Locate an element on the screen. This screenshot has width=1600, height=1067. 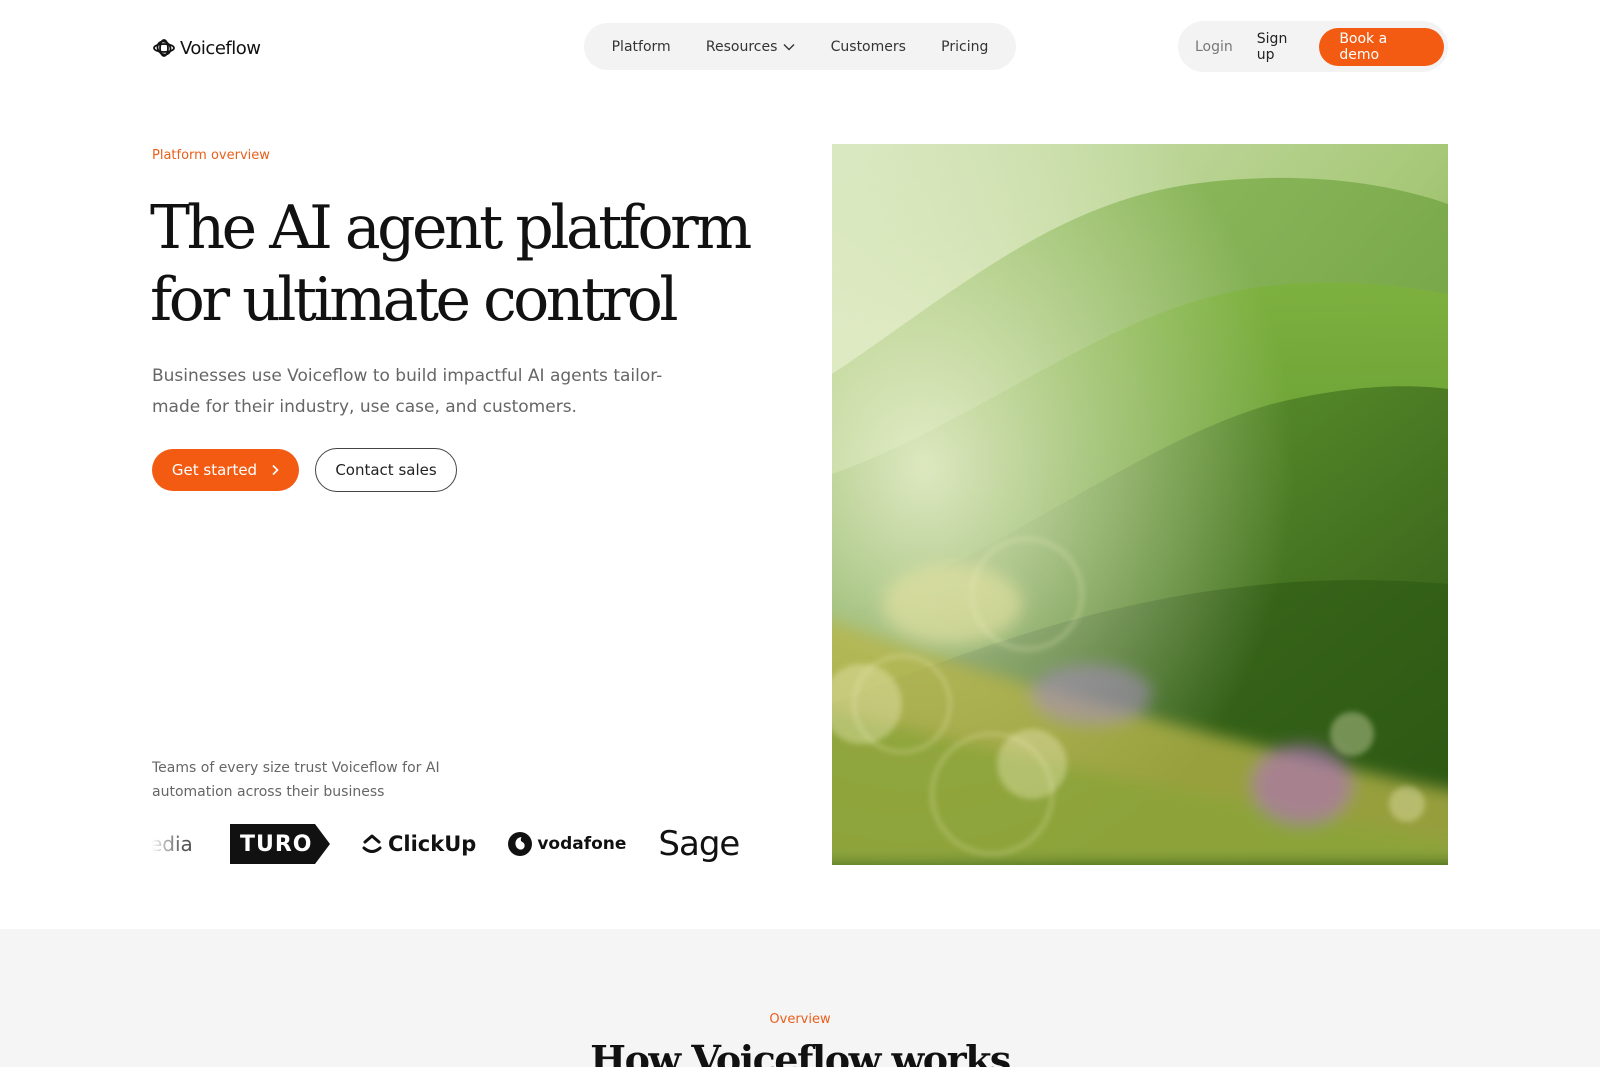
nav-resources-label: Resources is located at coordinates (741, 46).